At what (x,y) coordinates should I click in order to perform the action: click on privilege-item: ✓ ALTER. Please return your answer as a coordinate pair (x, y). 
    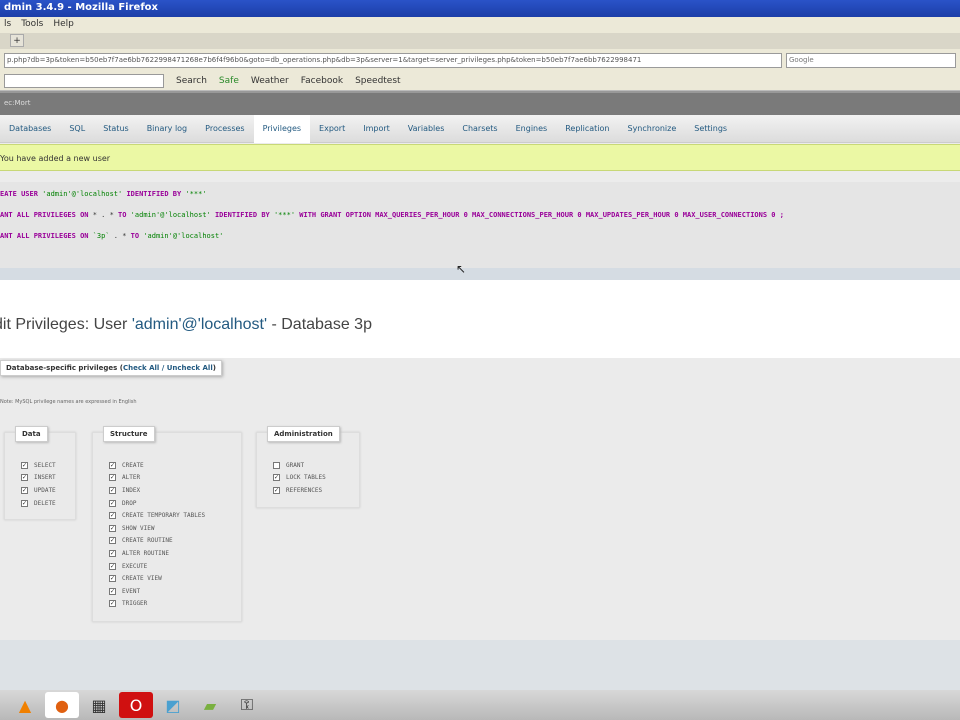
    Looking at the image, I should click on (175, 478).